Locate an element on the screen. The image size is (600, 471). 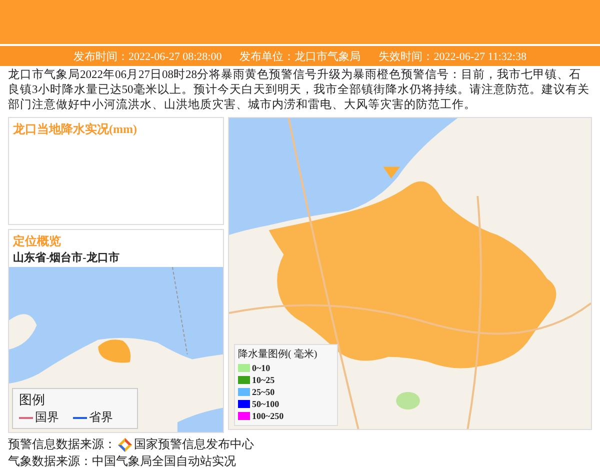
weather-data-source: 气象数据来源：中国气象局全国自动站实况 is located at coordinates (122, 461).